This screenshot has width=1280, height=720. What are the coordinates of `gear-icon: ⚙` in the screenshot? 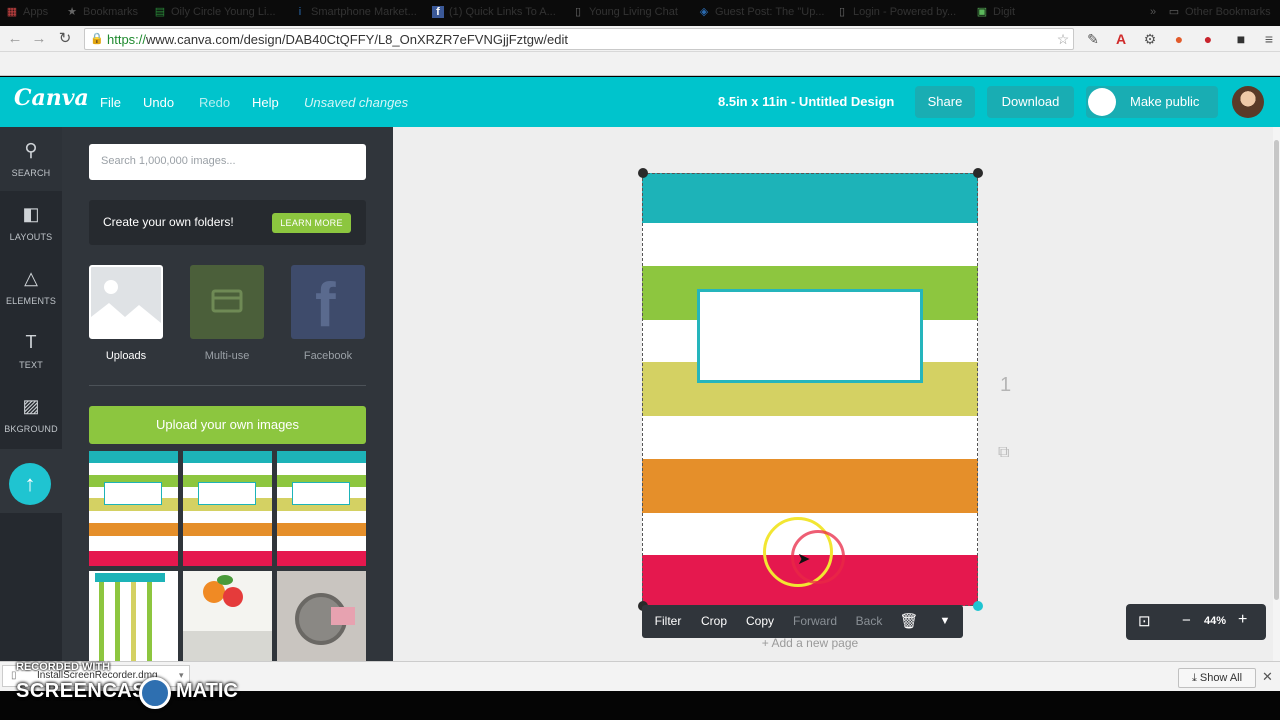 It's located at (1150, 39).